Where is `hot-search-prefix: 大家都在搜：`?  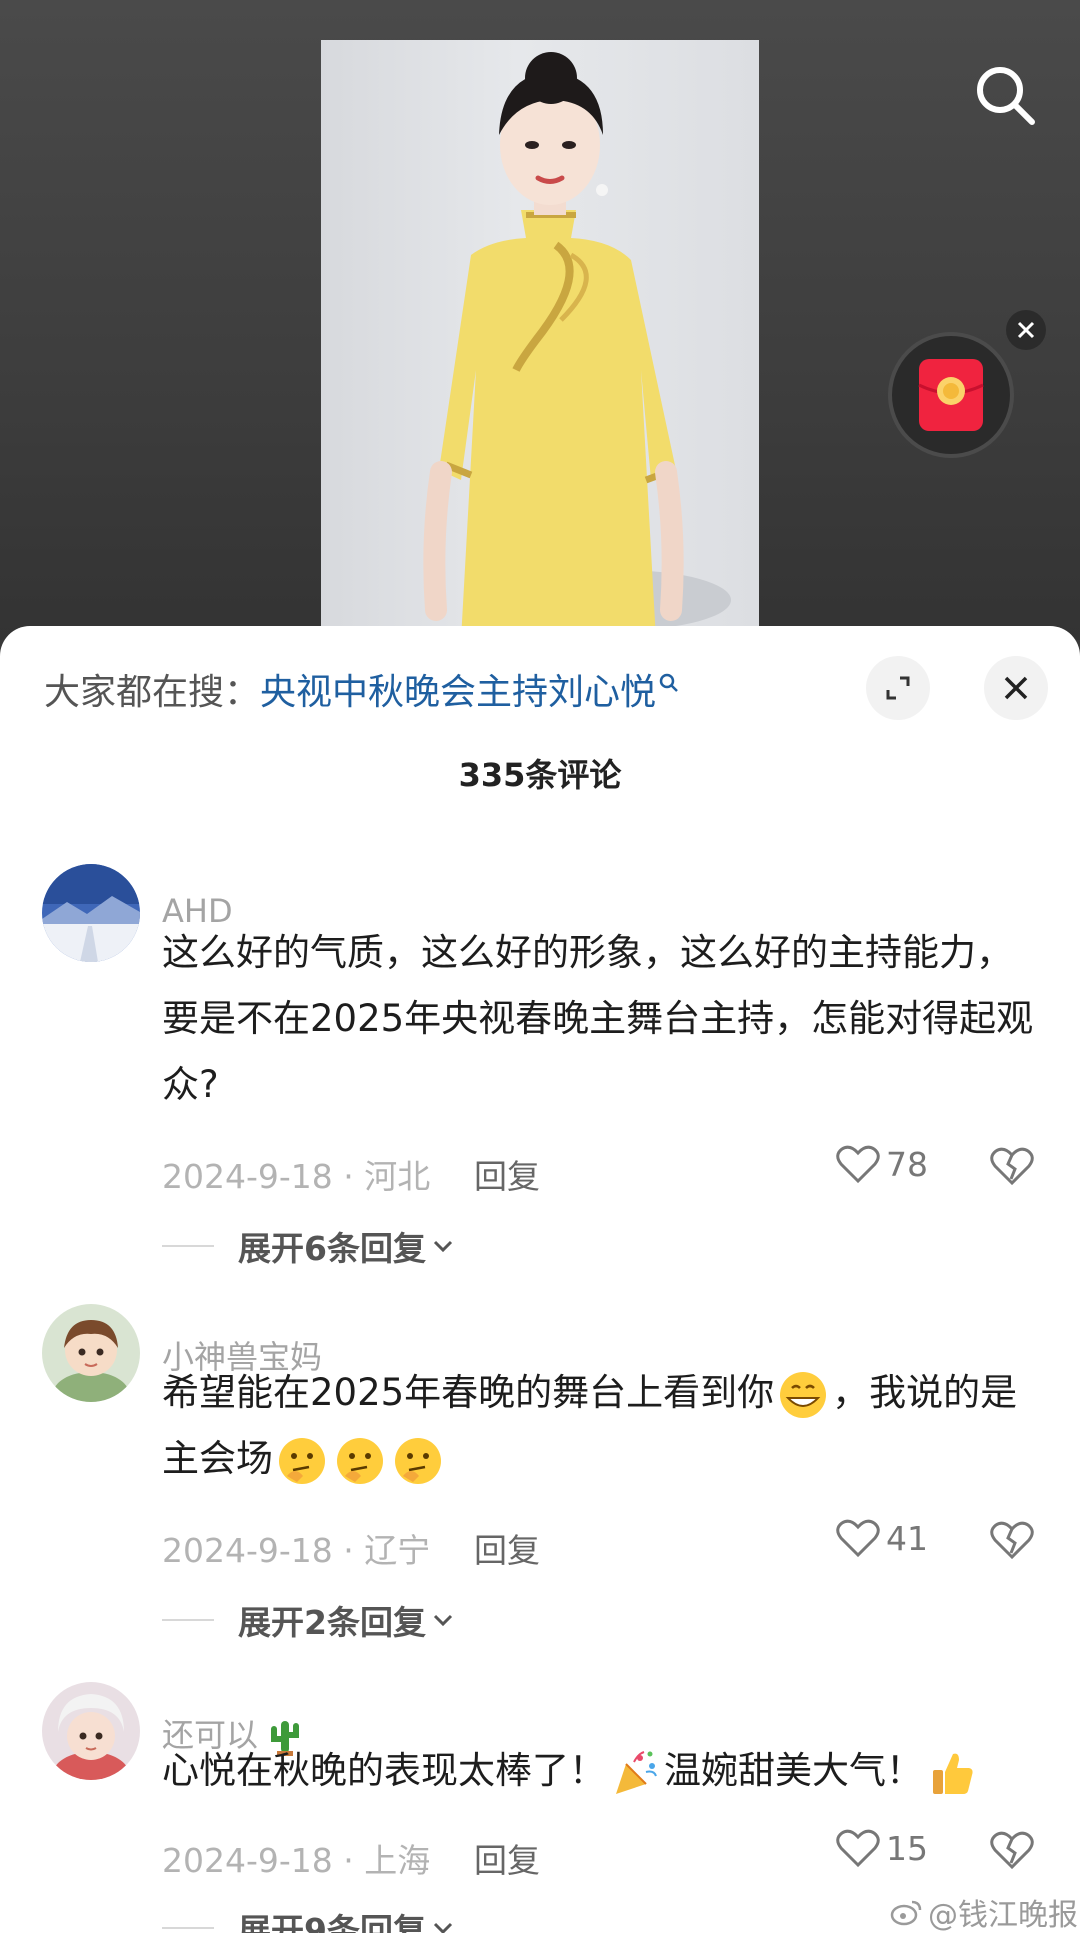
hot-search-prefix: 大家都在搜： is located at coordinates (152, 692).